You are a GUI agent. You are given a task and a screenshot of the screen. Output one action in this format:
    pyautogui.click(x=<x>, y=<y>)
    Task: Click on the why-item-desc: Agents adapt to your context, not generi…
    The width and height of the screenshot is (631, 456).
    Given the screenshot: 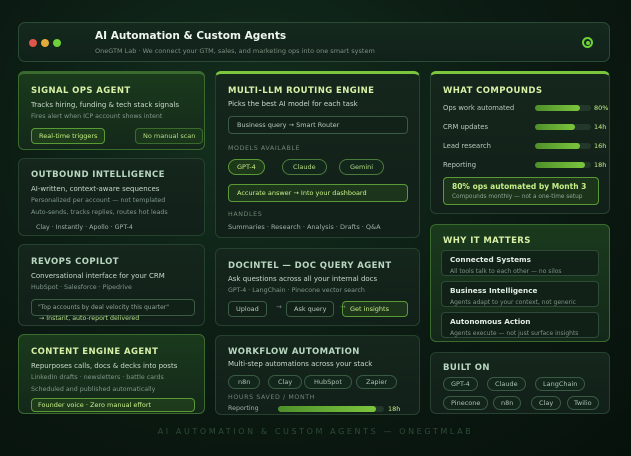 What is the action you would take?
    pyautogui.click(x=513, y=302)
    